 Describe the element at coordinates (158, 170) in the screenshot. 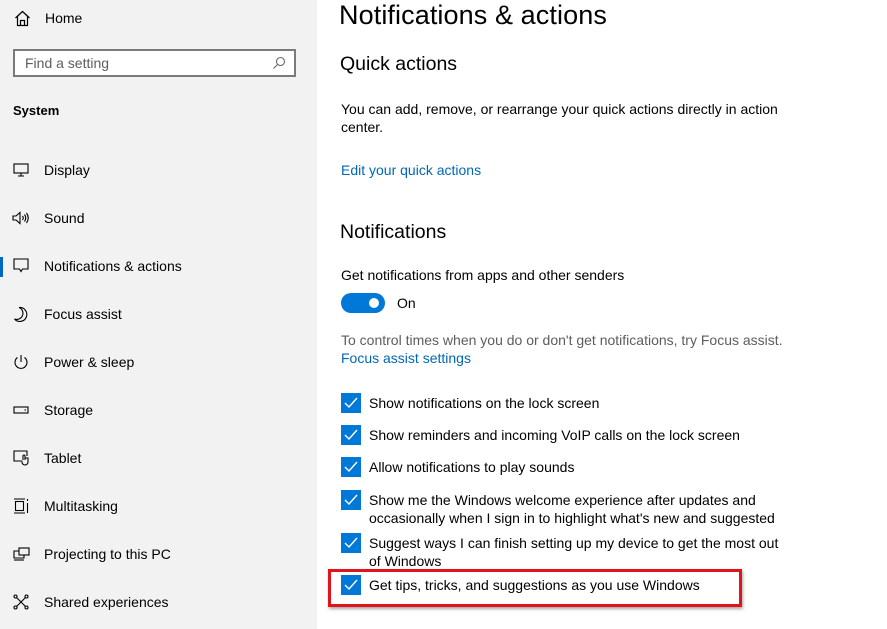

I see `sidebar-item-display: Display` at that location.